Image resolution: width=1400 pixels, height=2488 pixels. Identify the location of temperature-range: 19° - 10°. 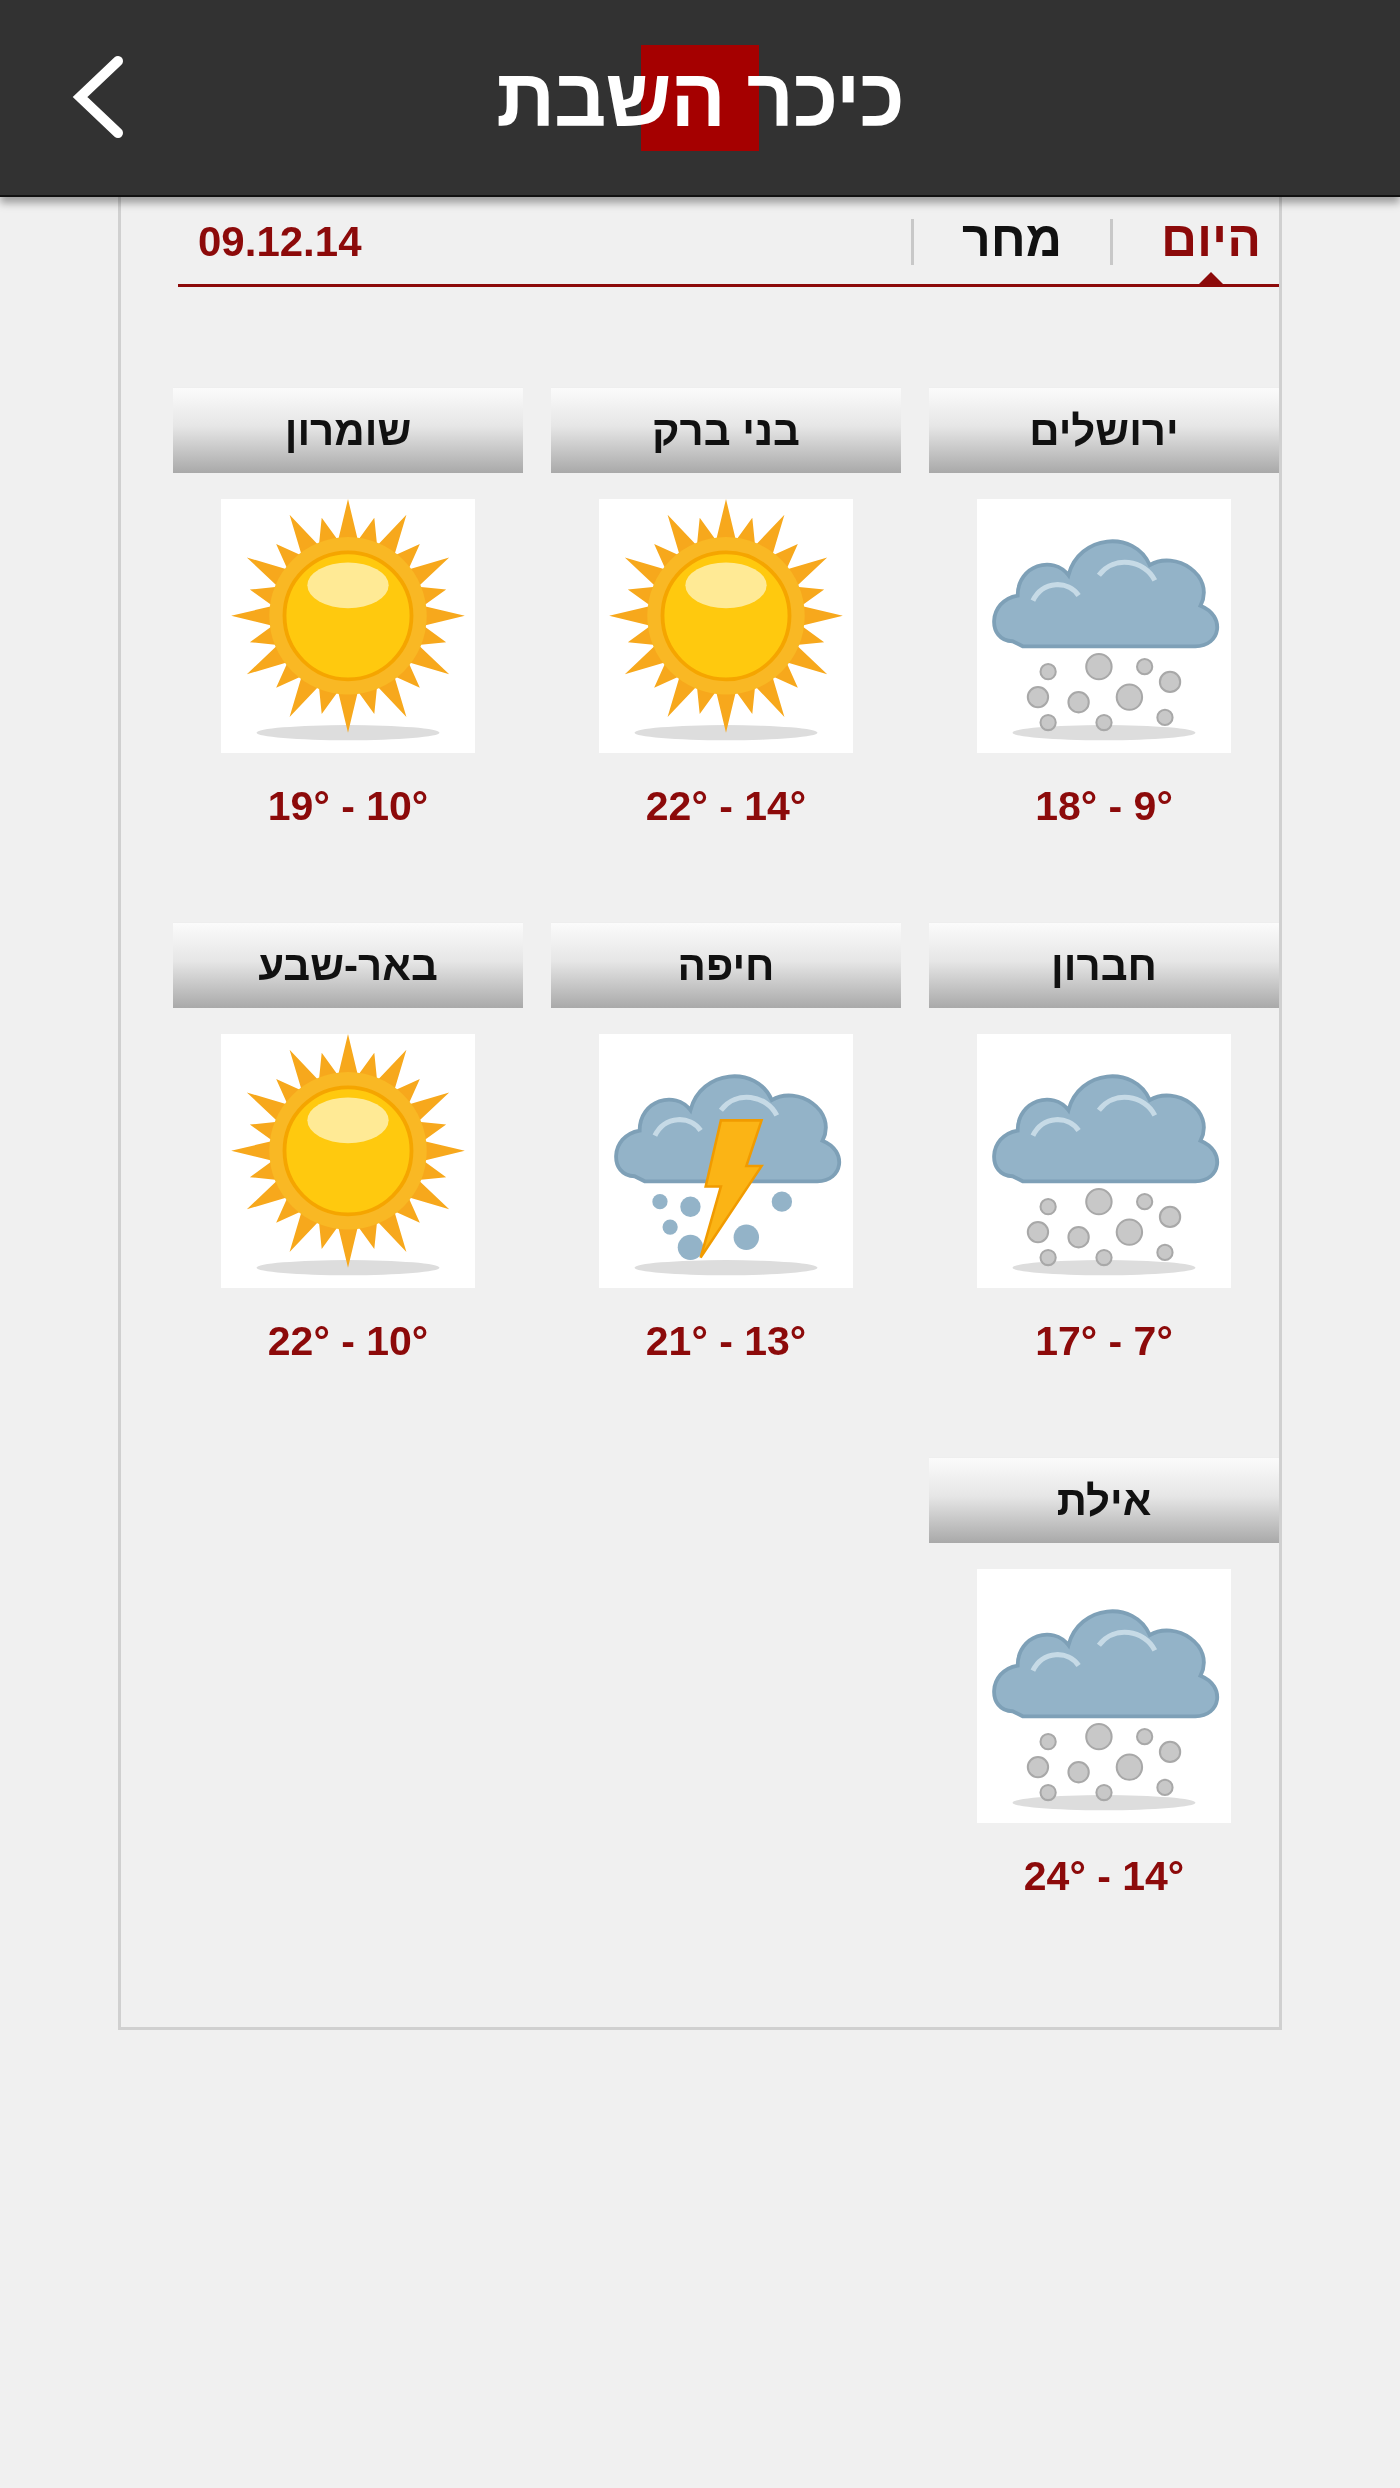
(348, 806).